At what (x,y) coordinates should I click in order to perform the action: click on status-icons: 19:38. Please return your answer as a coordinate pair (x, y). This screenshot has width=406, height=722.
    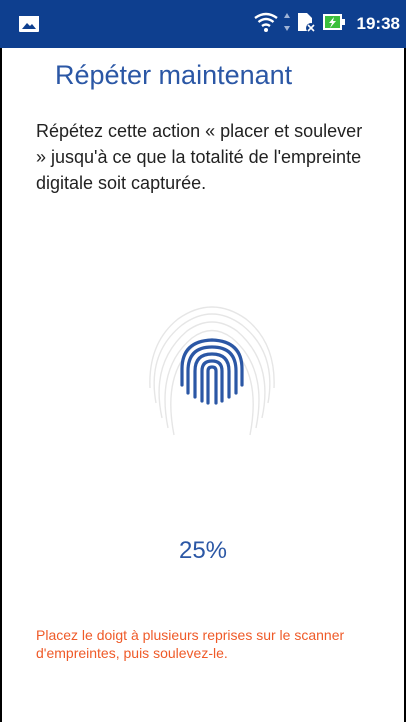
    Looking at the image, I should click on (326, 24).